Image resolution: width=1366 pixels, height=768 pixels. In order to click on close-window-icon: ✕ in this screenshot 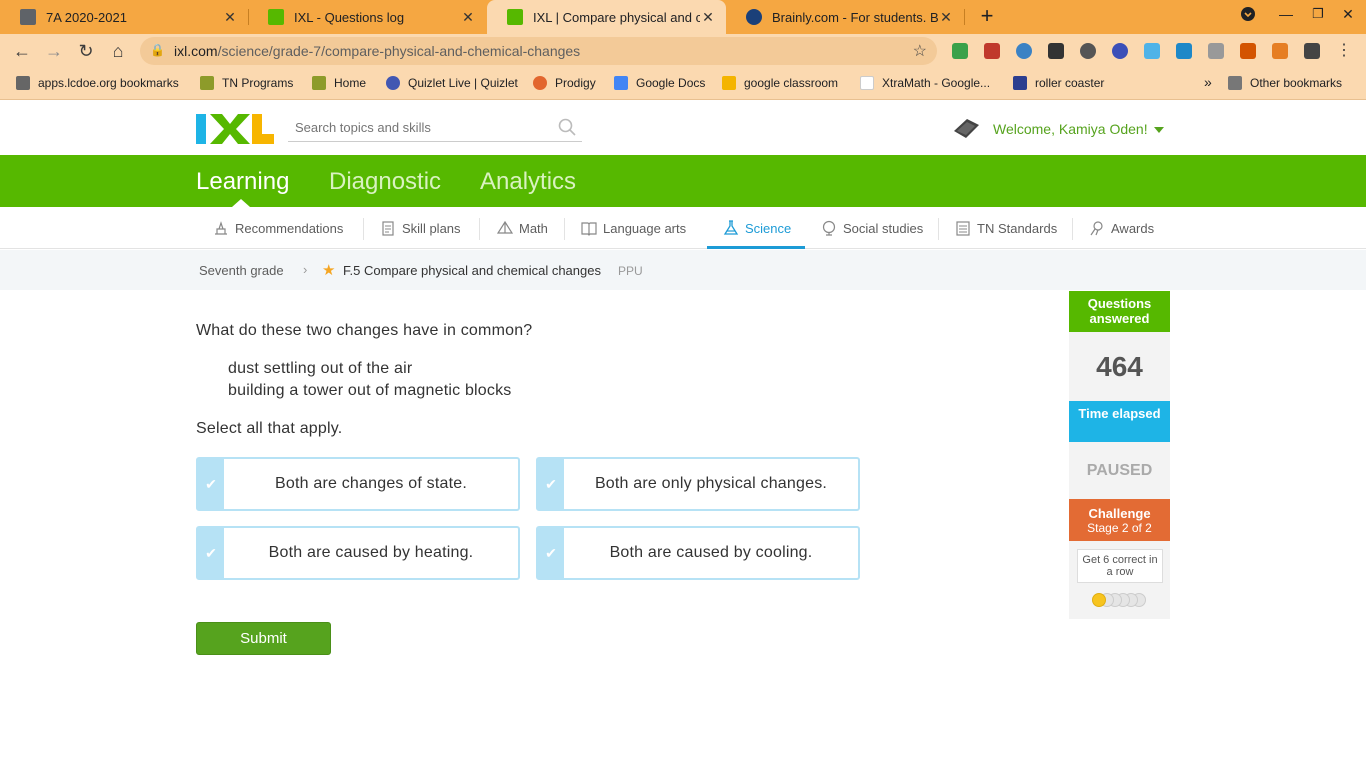, I will do `click(1348, 14)`.